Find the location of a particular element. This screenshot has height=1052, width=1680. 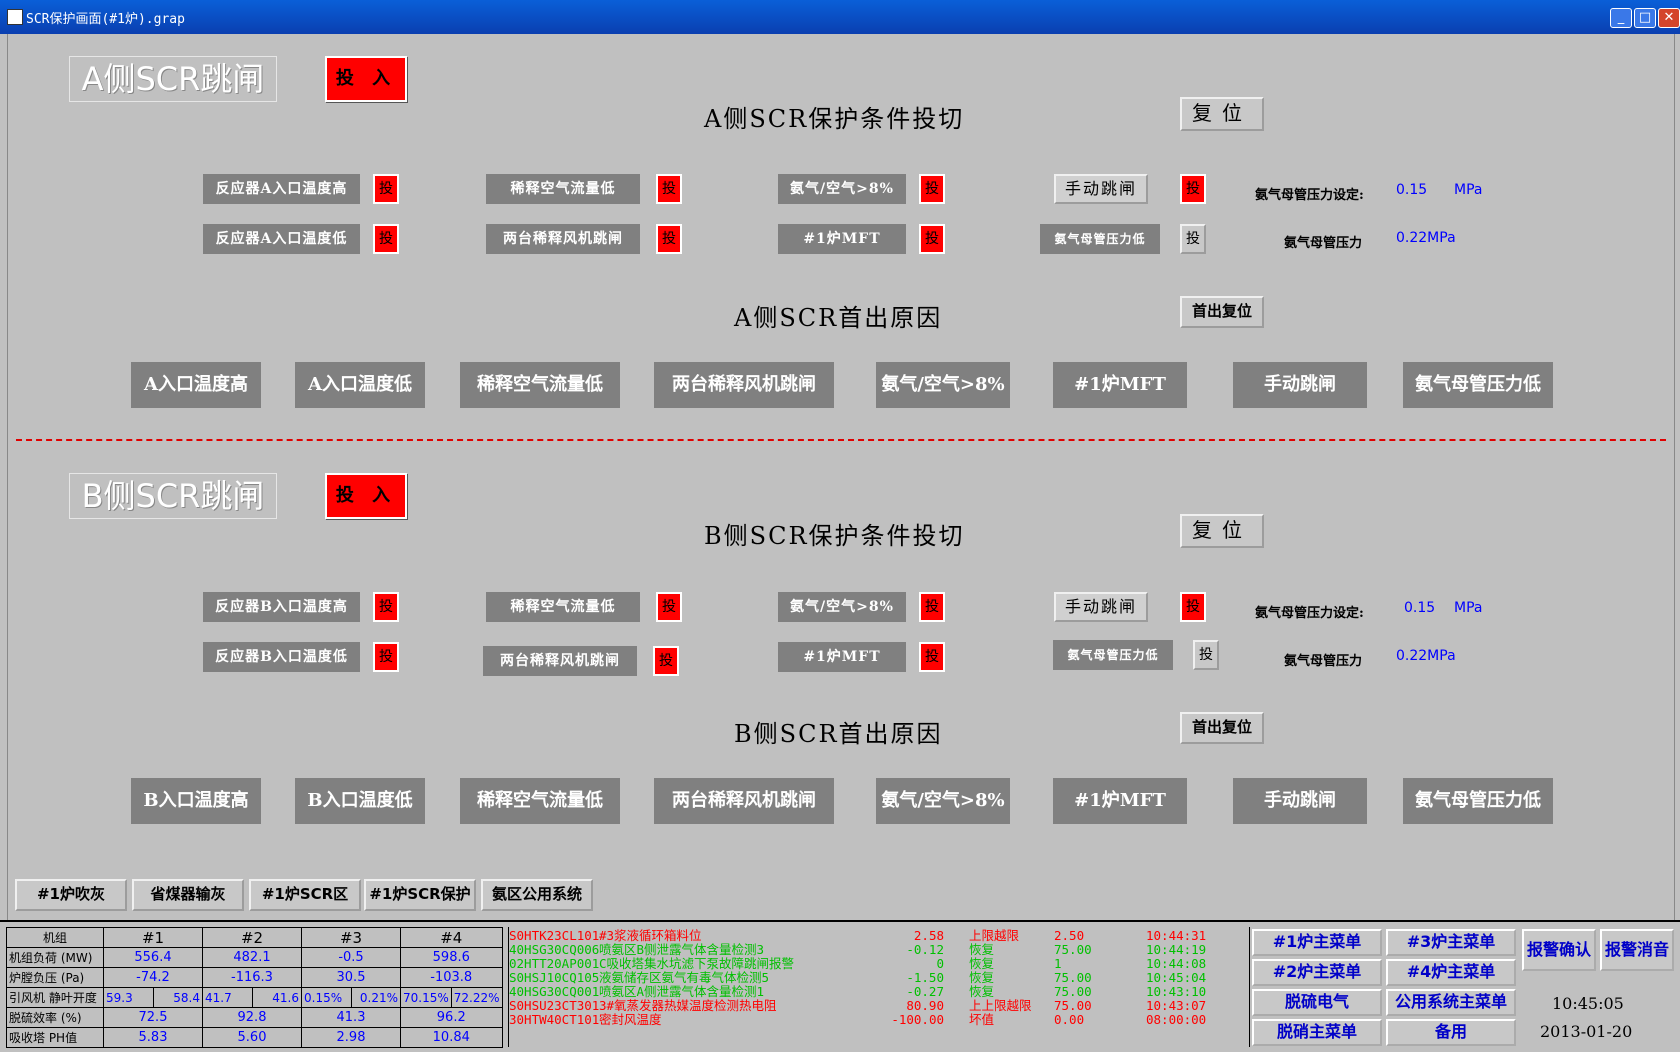

nav-scr-protection-button: #1炉SCR保护 is located at coordinates (420, 895).